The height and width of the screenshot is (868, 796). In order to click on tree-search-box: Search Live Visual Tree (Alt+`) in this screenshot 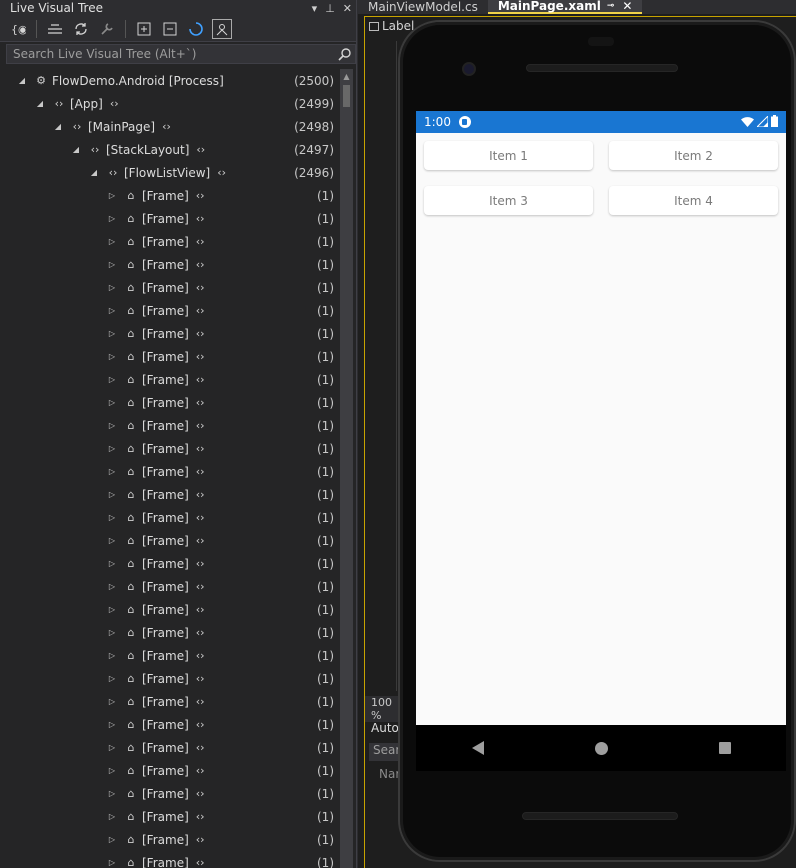, I will do `click(181, 54)`.